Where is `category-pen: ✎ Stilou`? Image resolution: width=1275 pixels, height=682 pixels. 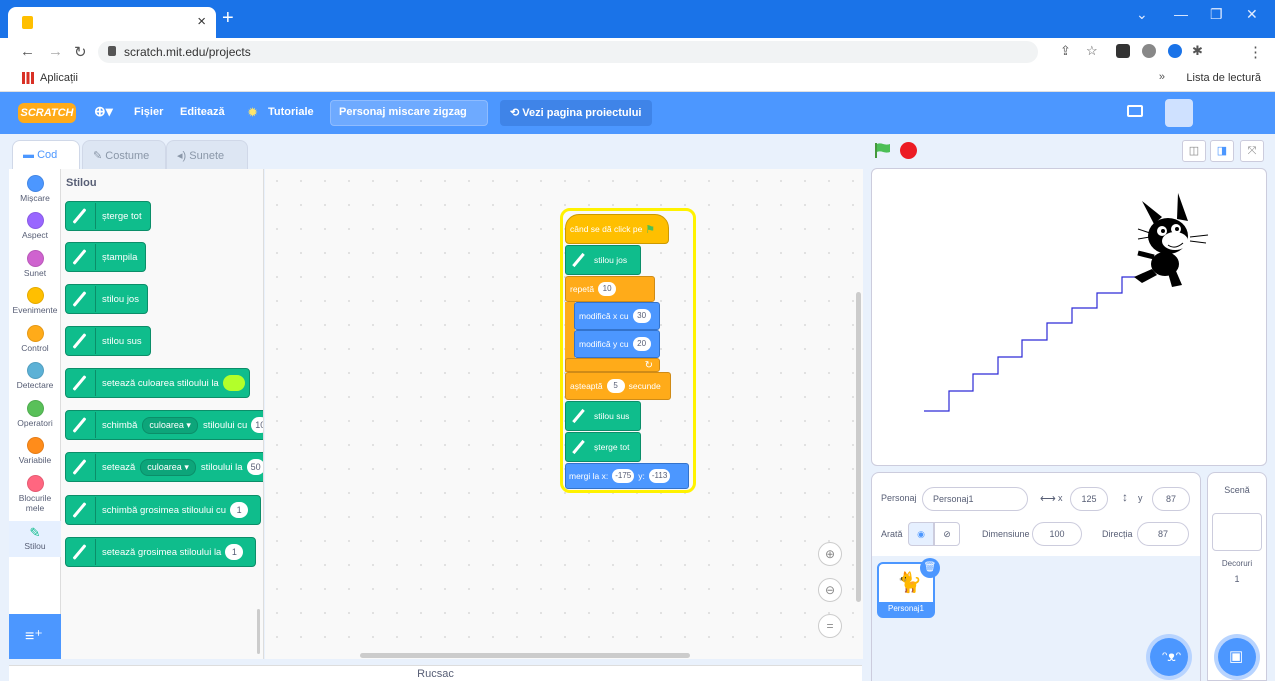
category-pen: ✎ Stilou is located at coordinates (35, 539).